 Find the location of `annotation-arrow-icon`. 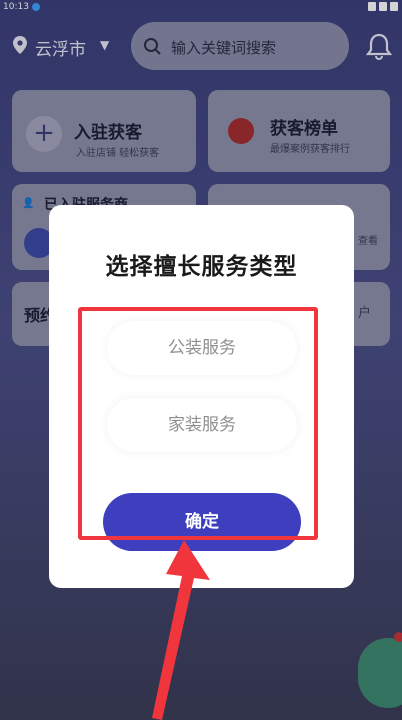

annotation-arrow-icon is located at coordinates (181, 630).